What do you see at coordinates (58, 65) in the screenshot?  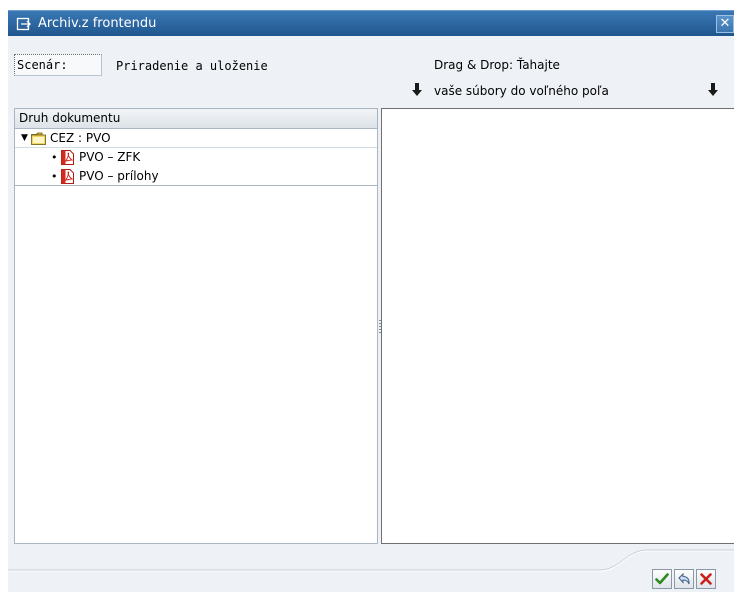 I see `scenario-label: Scenár:` at bounding box center [58, 65].